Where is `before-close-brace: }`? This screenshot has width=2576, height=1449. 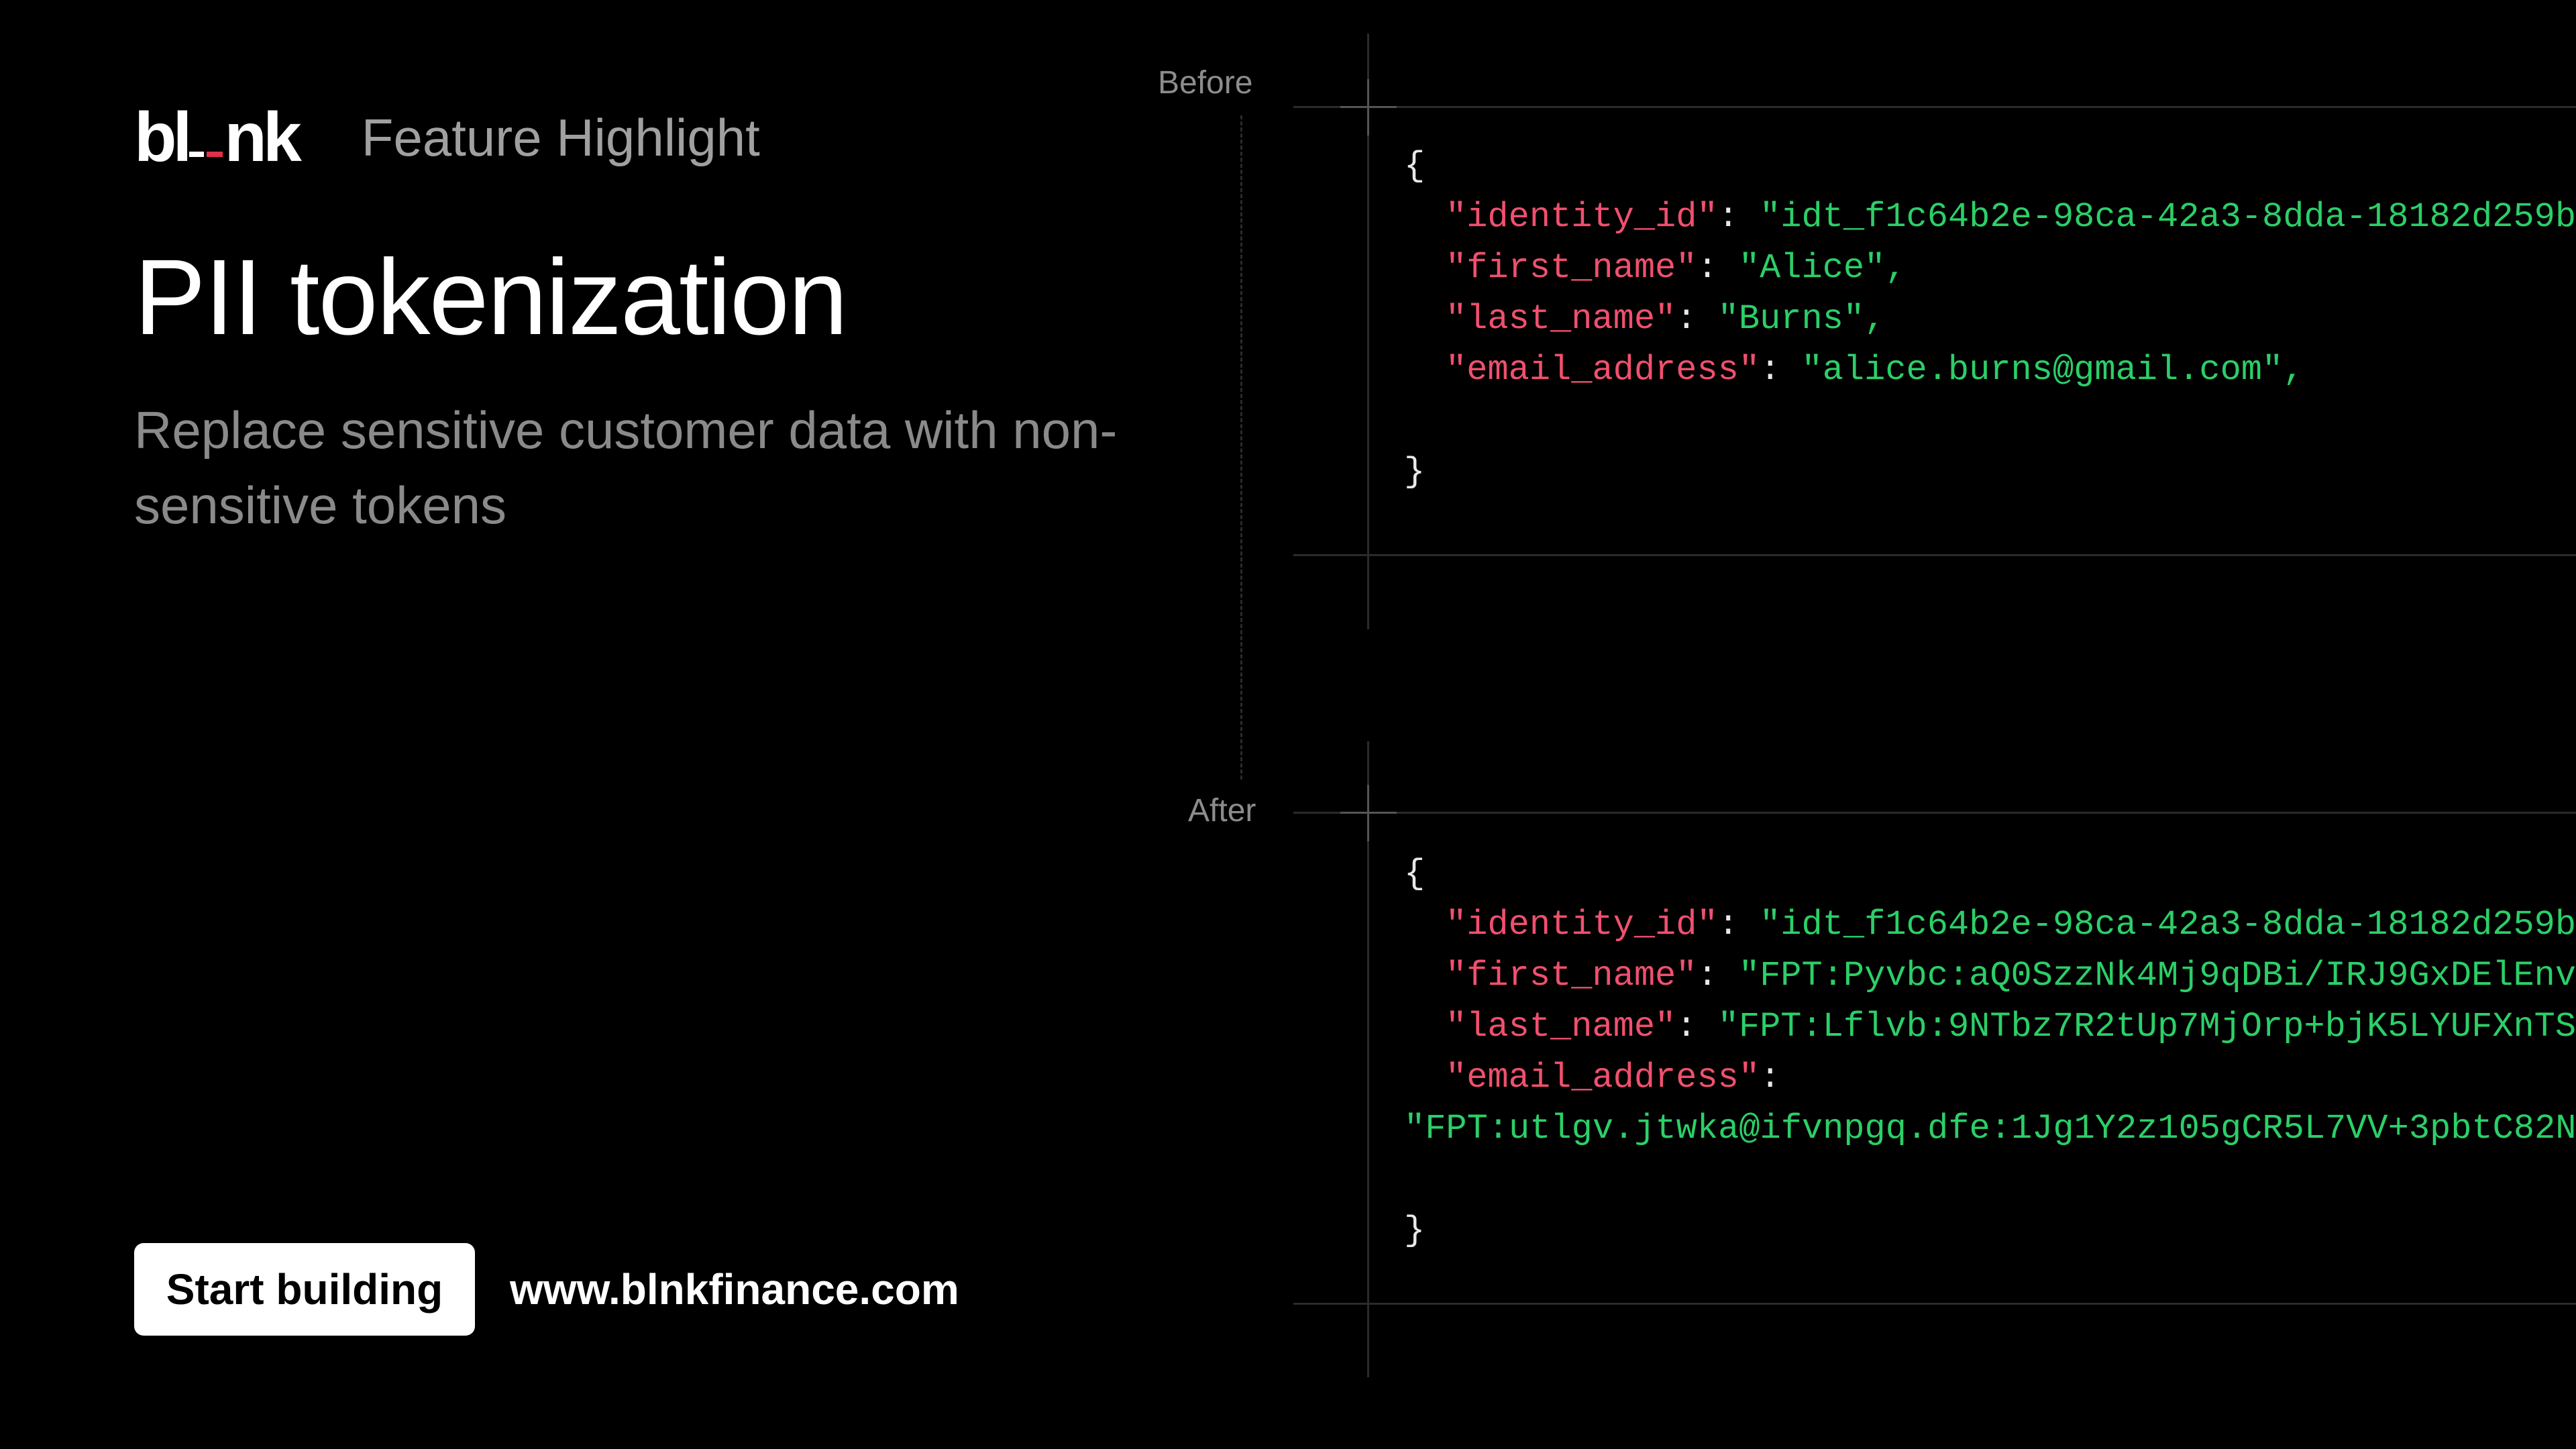 before-close-brace: } is located at coordinates (1415, 472).